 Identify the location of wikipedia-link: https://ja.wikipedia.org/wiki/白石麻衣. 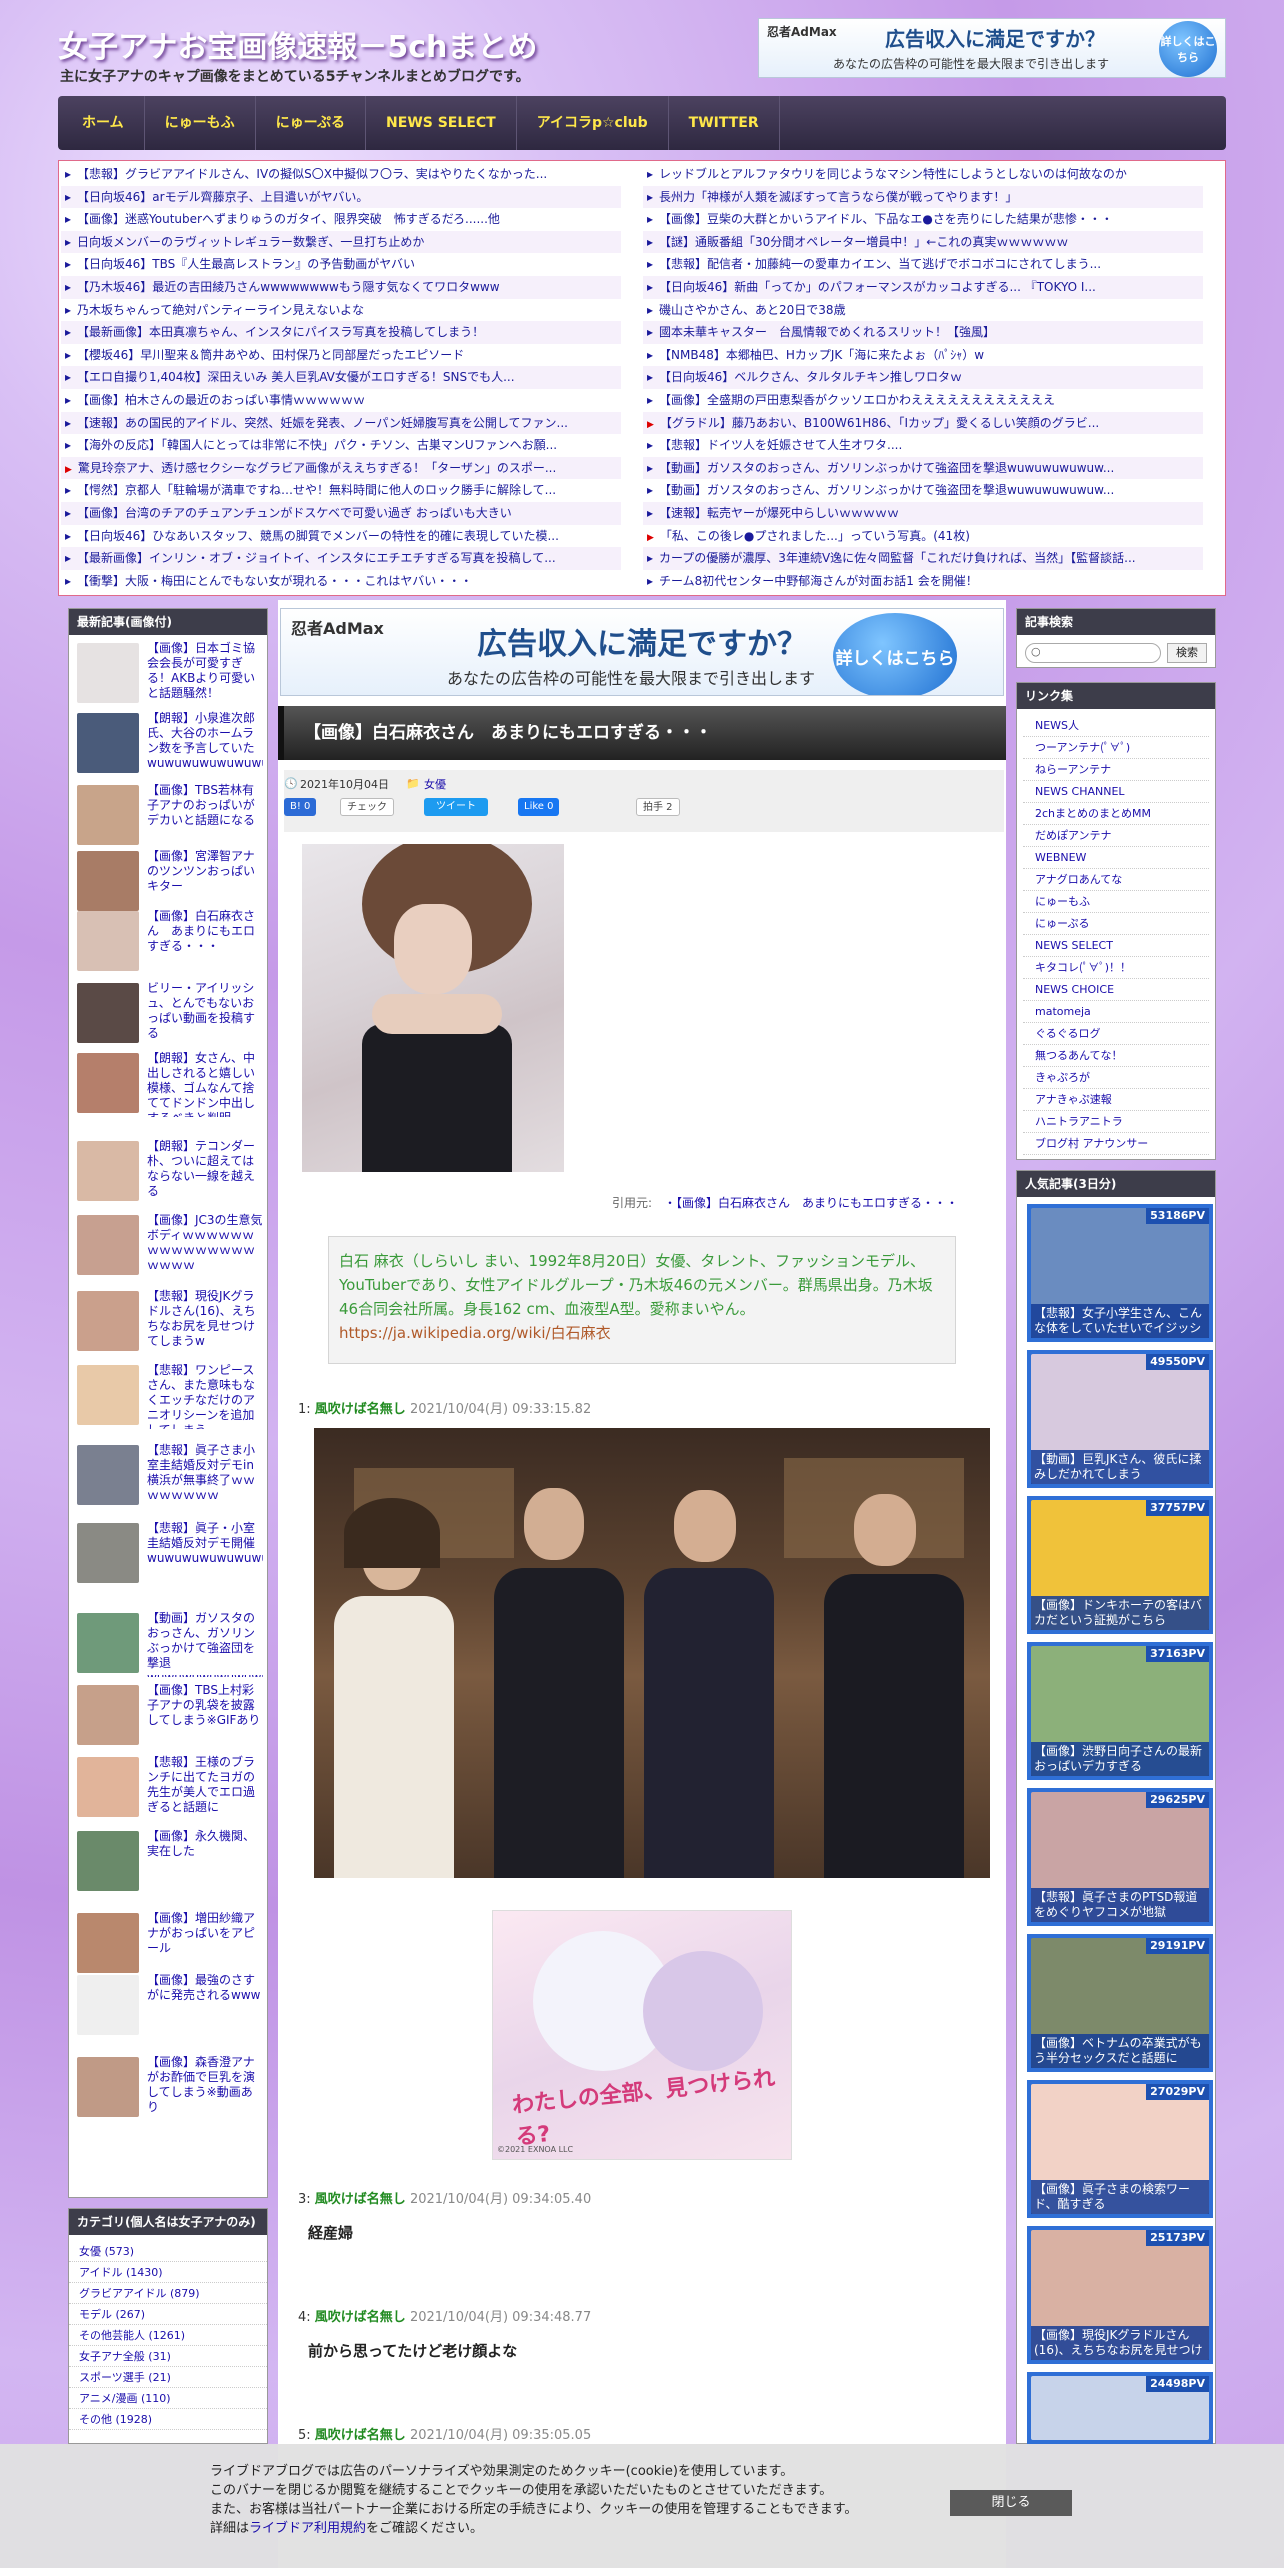
(642, 1333).